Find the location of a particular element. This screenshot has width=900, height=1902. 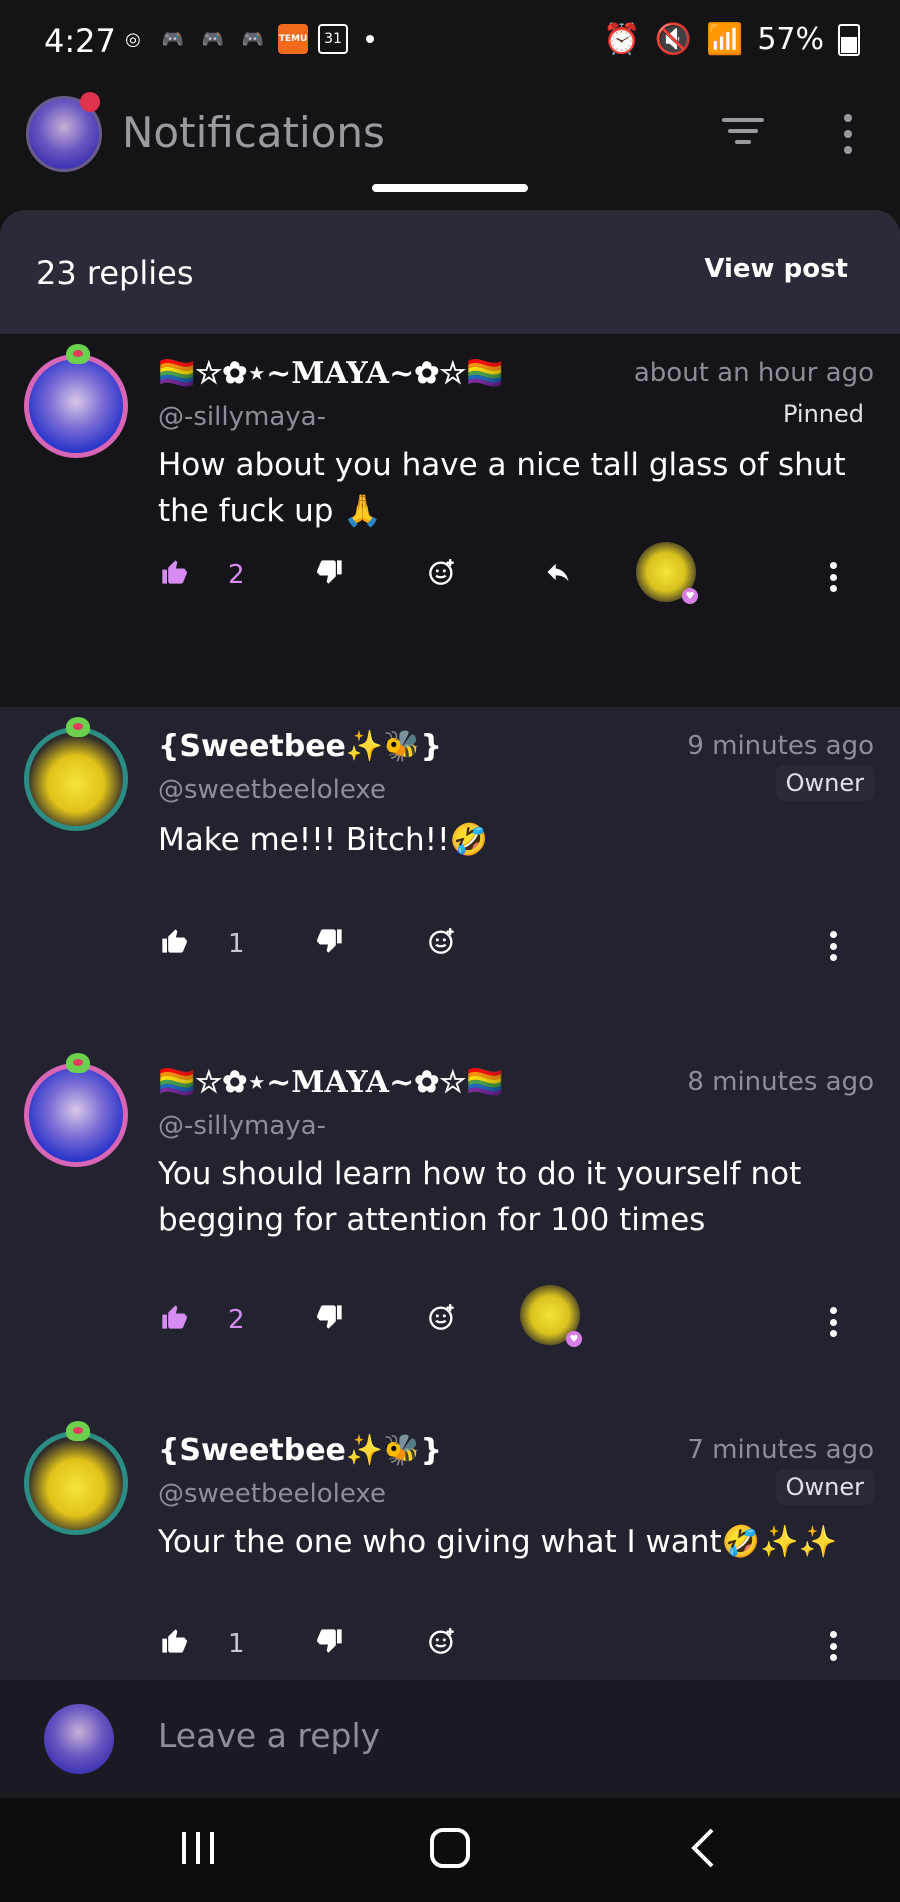

comment-text: Make me!!! Bitch!!🤣 is located at coordinates (323, 840).